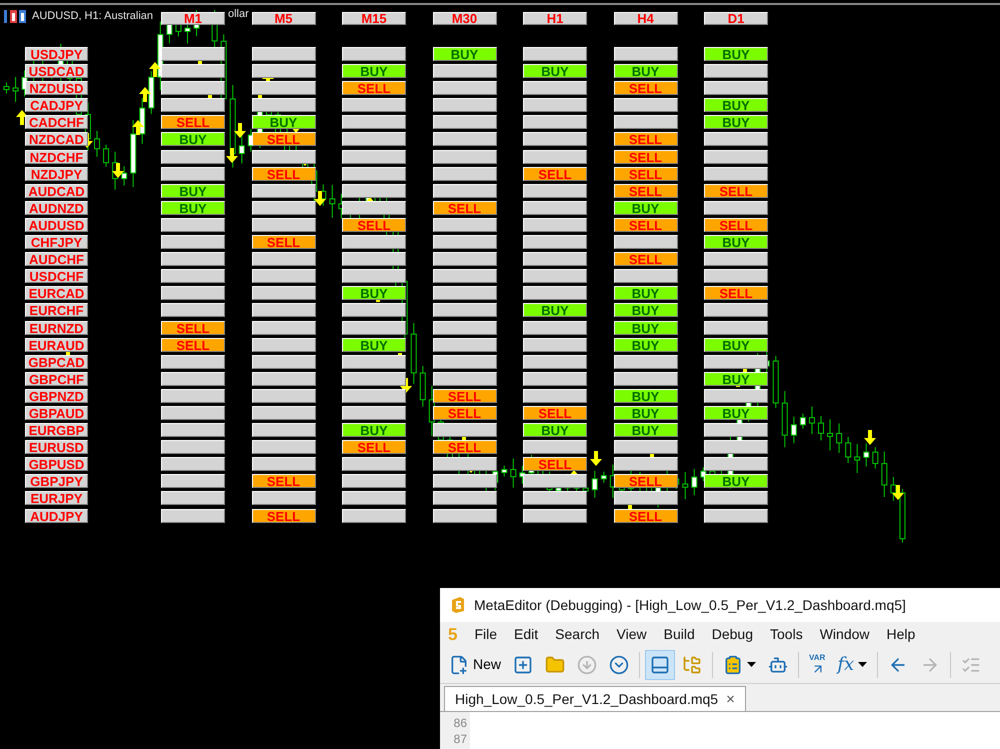  Describe the element at coordinates (526, 634) in the screenshot. I see `menu-item: Edit` at that location.